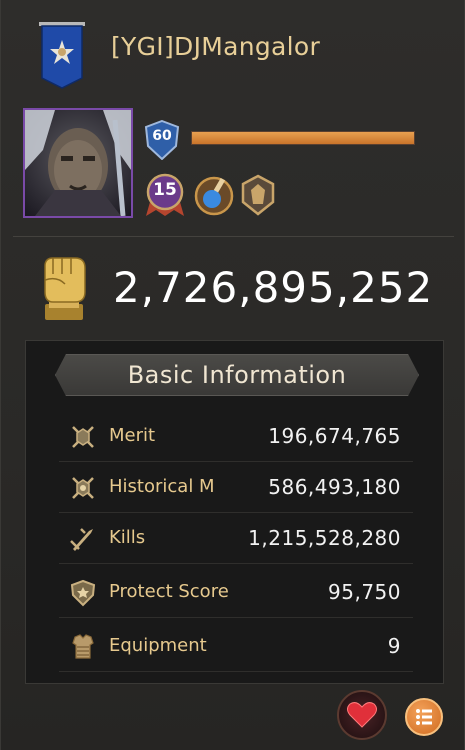  I want to click on experience-bar, so click(303, 138).